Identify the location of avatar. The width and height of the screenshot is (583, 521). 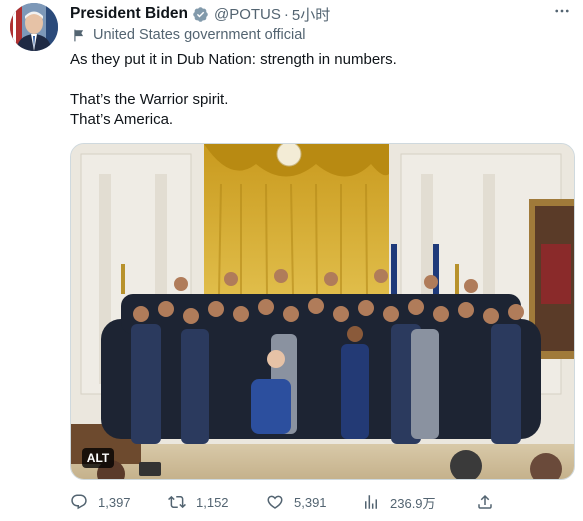
(34, 27).